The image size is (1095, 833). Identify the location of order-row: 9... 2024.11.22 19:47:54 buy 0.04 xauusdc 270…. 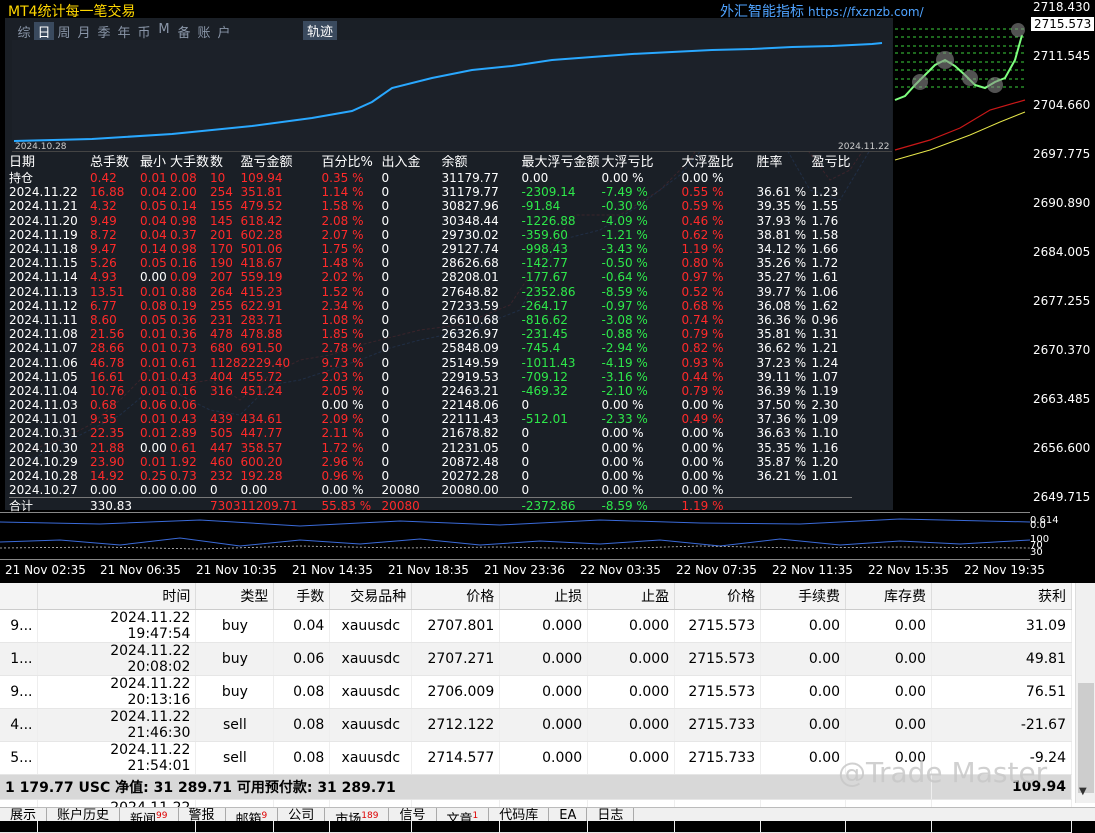
(536, 626).